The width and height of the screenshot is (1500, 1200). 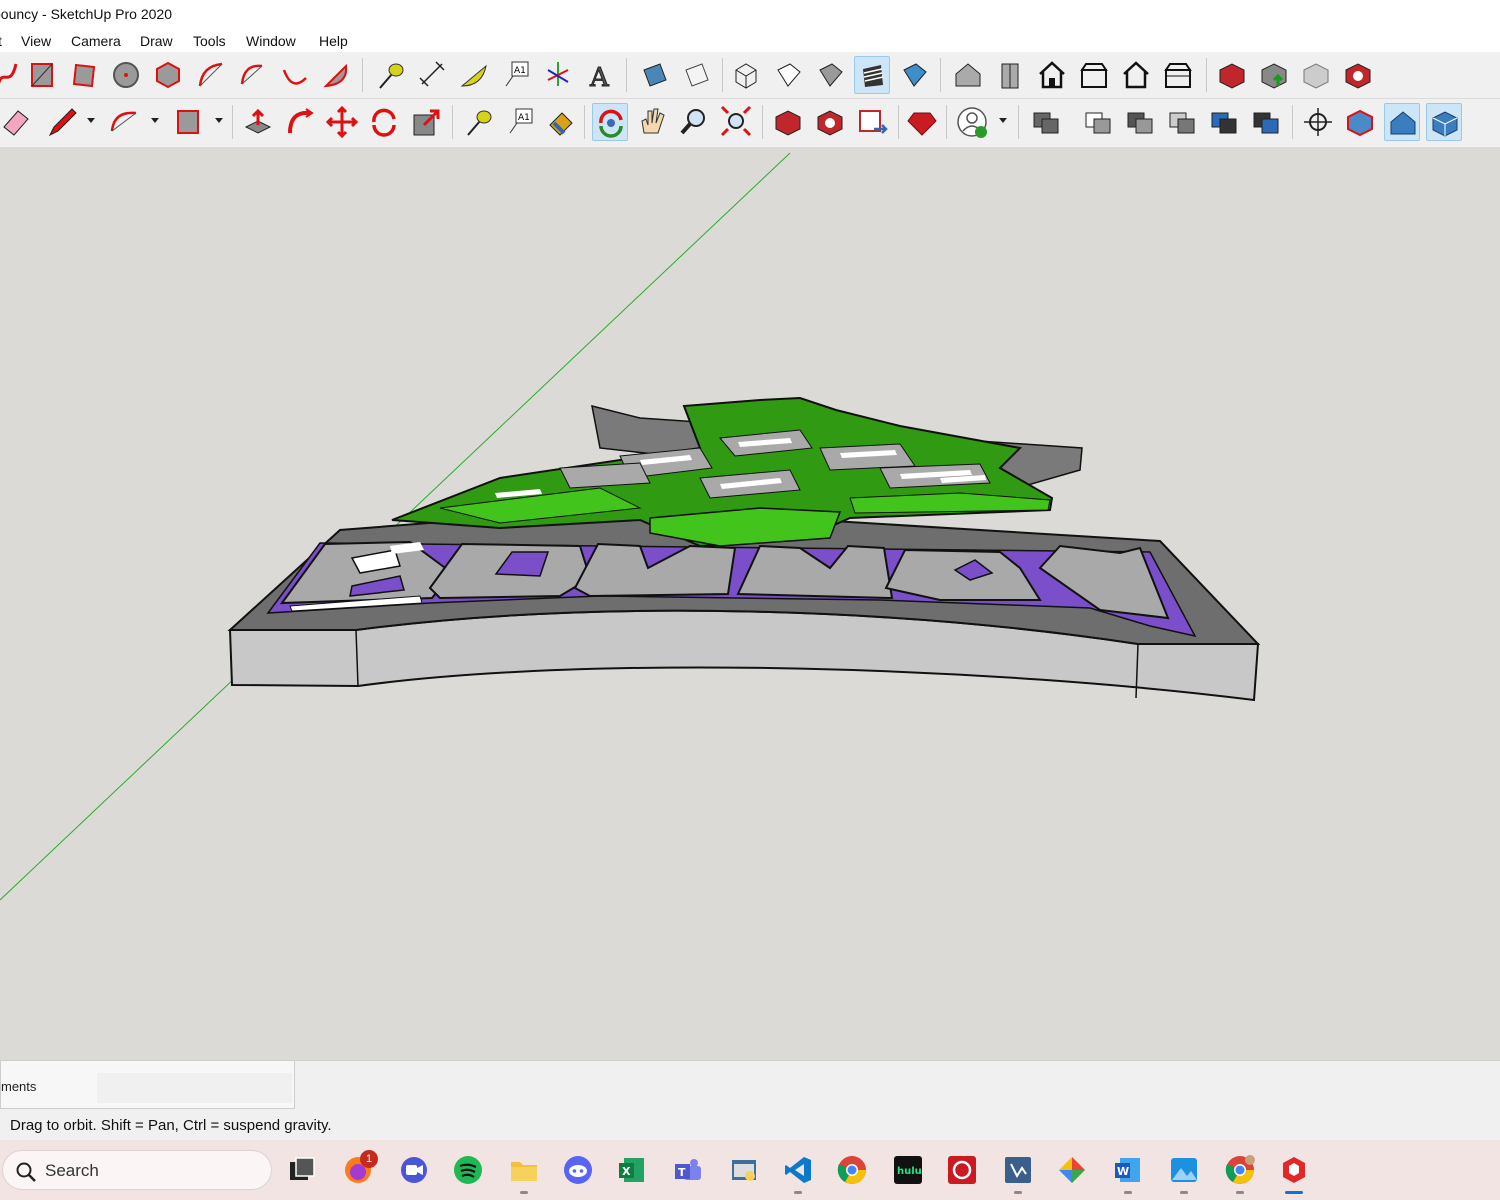 I want to click on extension-manager-button, so click(x=922, y=122).